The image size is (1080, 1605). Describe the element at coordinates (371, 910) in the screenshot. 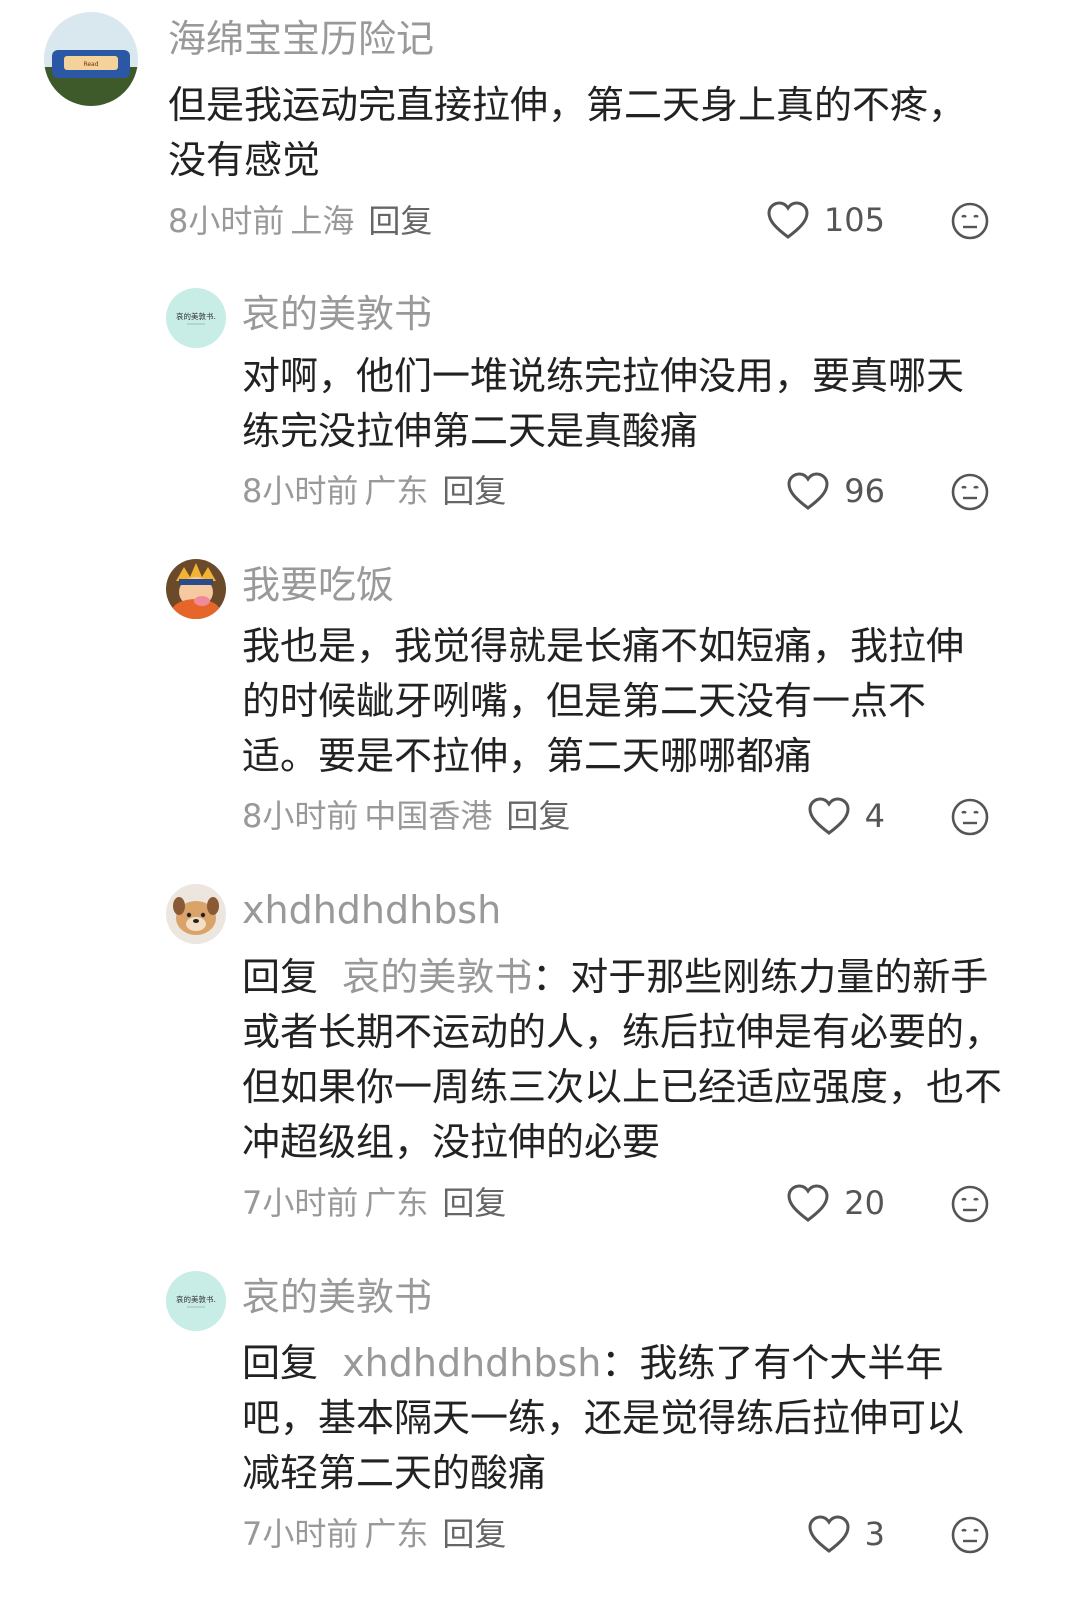

I see `username: xhdhdhdhbsh` at that location.